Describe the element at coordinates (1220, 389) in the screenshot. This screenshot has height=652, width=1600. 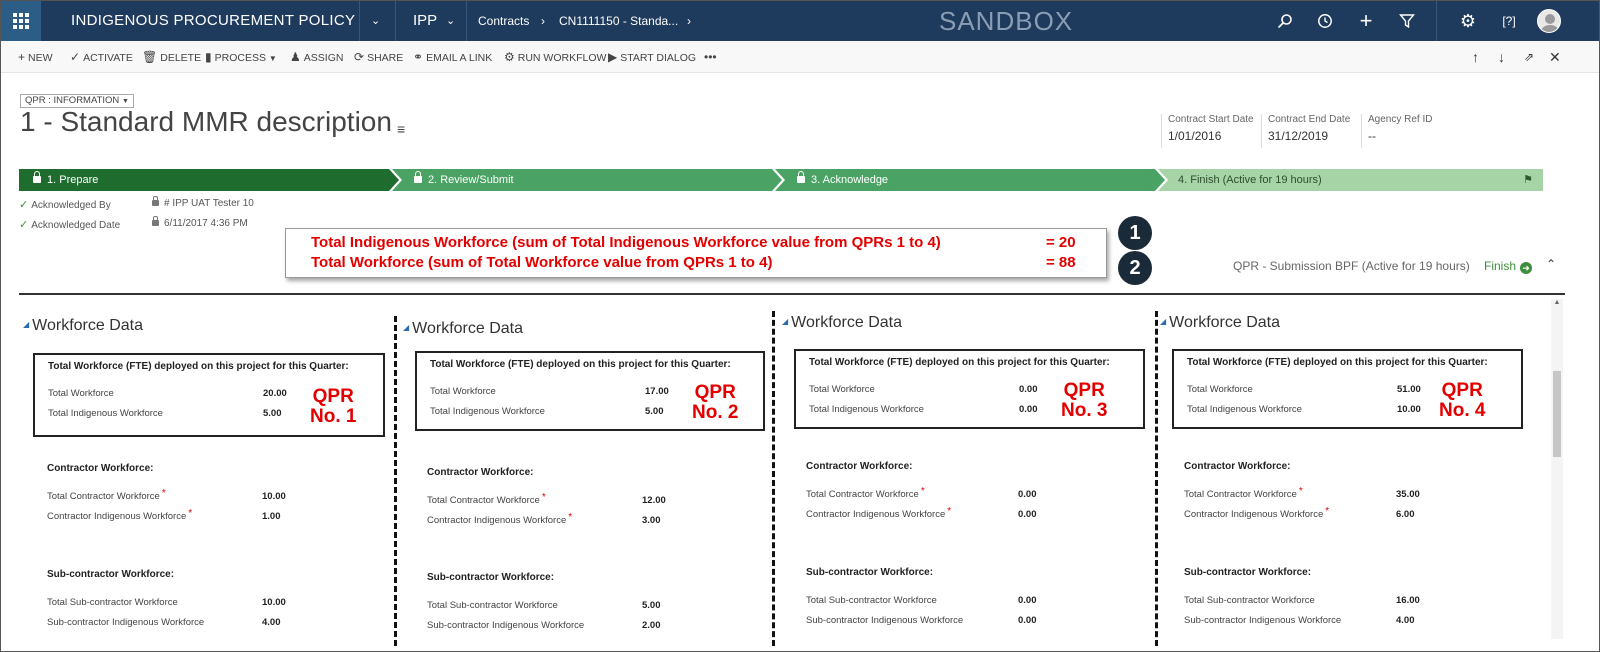
I see `total-workforce-label: Total Workforce` at that location.